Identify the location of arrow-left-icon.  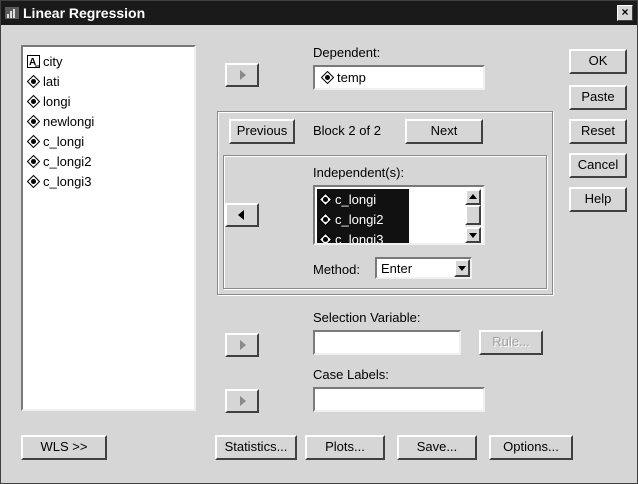
(241, 215).